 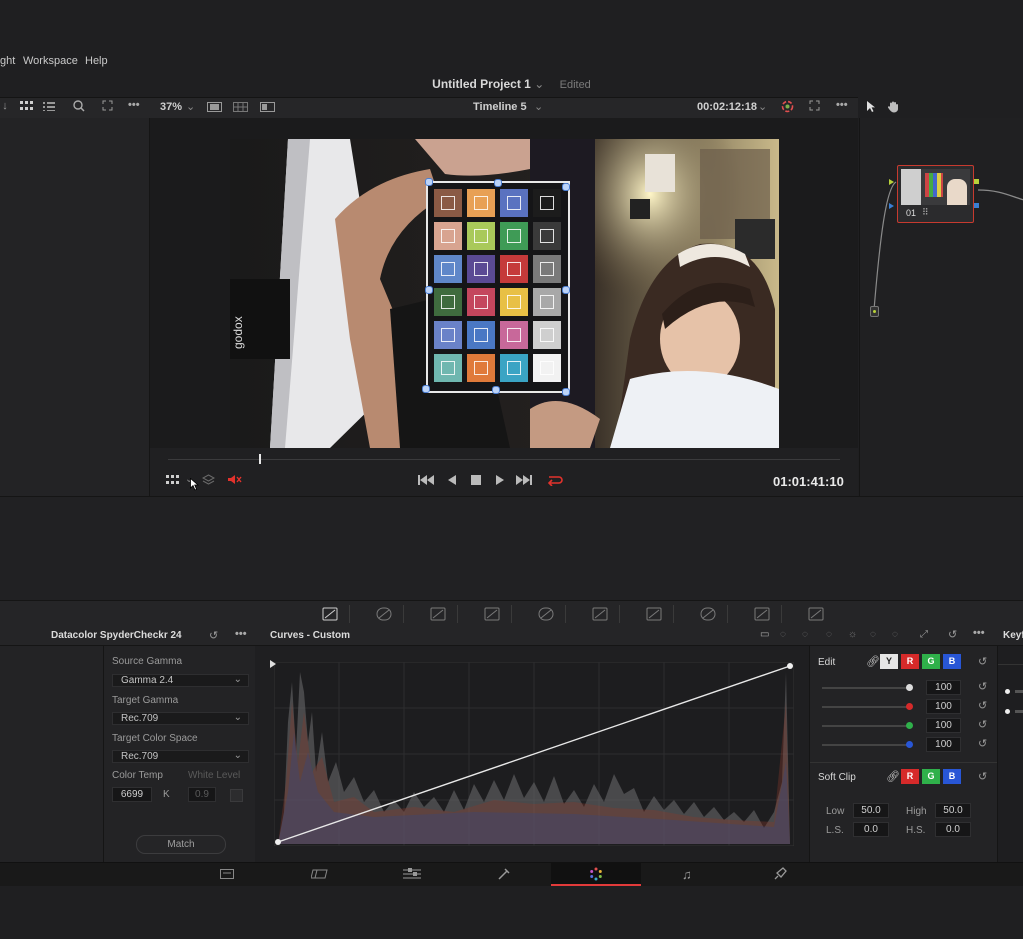 What do you see at coordinates (893, 106) in the screenshot?
I see `hand-icon` at bounding box center [893, 106].